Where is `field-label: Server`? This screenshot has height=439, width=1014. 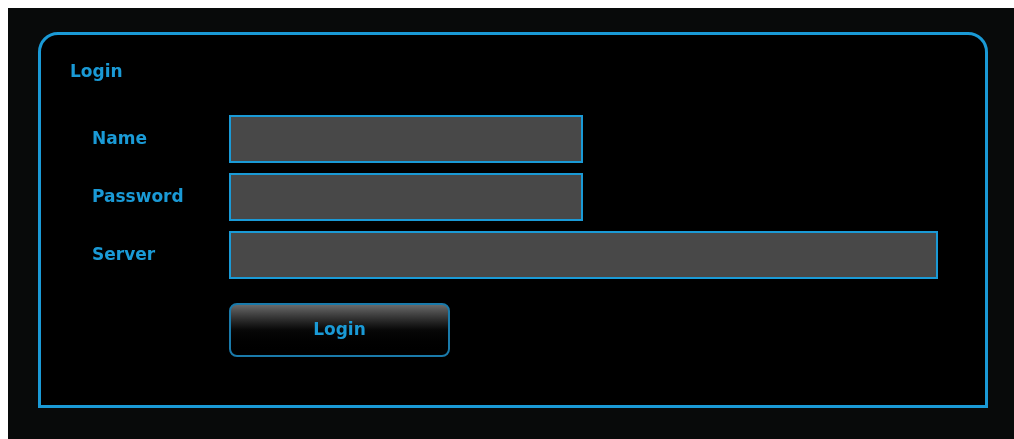 field-label: Server is located at coordinates (124, 253).